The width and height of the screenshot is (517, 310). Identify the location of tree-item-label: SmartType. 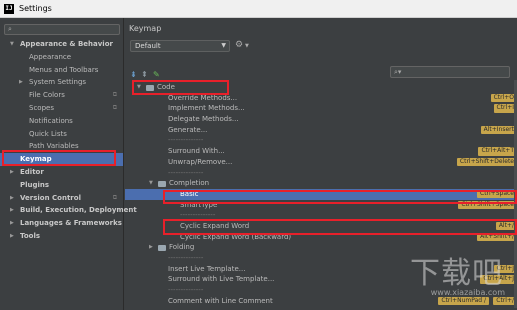
(199, 204).